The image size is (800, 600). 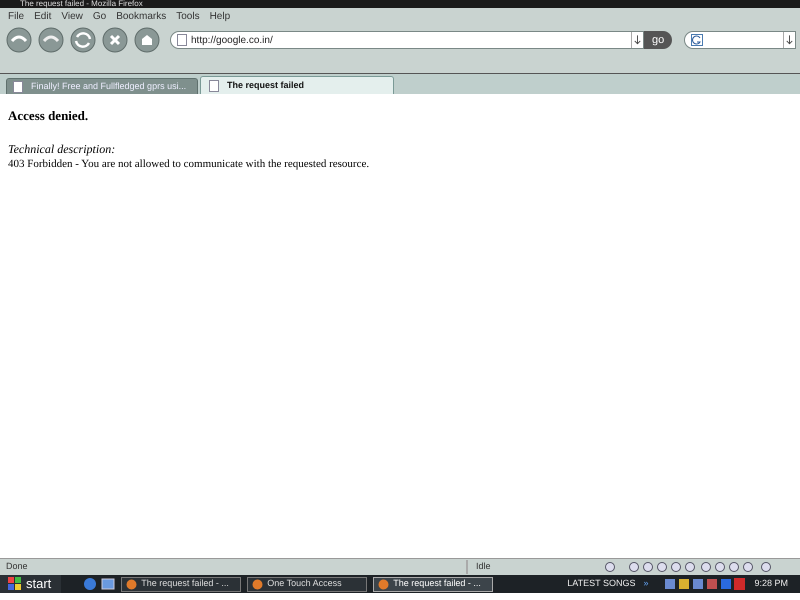 What do you see at coordinates (81, 4) in the screenshot?
I see `window-title: The request failed - Mozilla Firefox` at bounding box center [81, 4].